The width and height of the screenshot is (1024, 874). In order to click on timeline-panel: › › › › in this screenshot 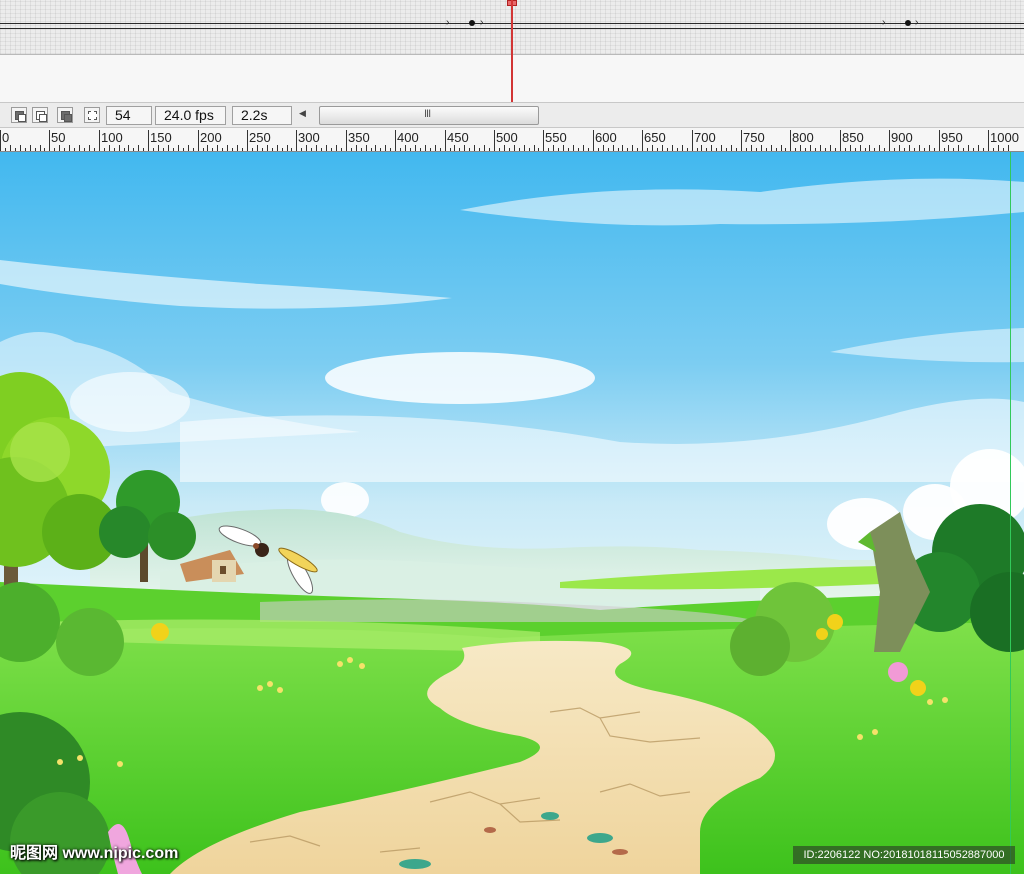, I will do `click(512, 51)`.